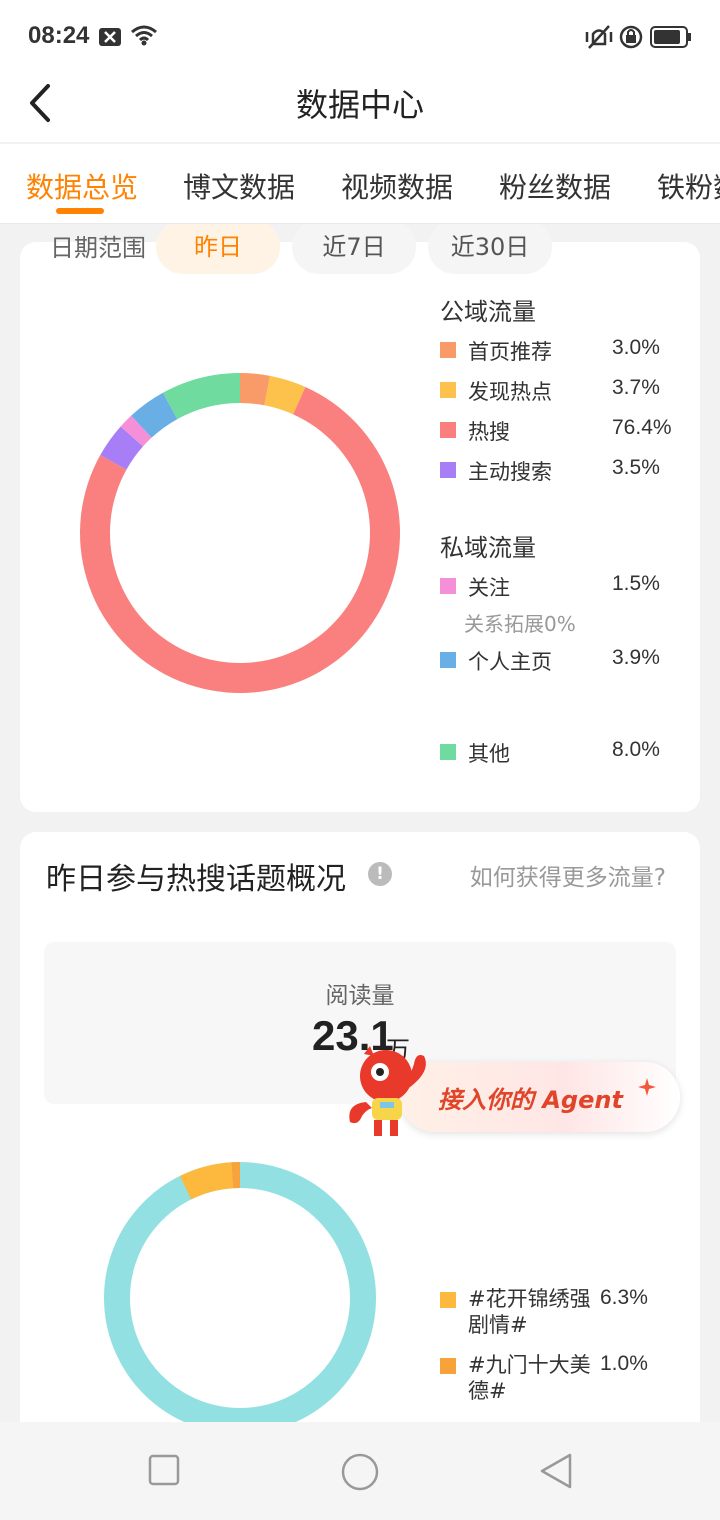 The image size is (720, 1520). I want to click on legend-name: 关注, so click(489, 588).